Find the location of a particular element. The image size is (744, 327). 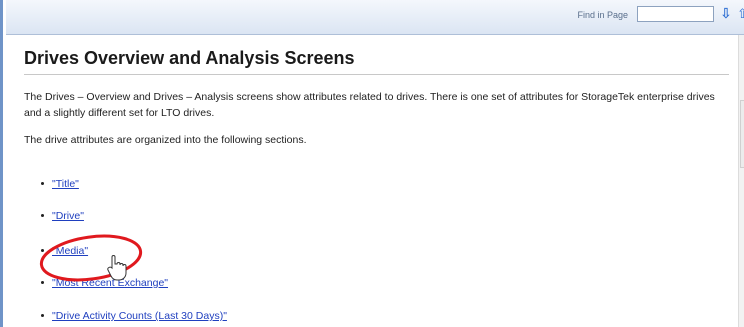

link-drive: "Drive" is located at coordinates (68, 216).